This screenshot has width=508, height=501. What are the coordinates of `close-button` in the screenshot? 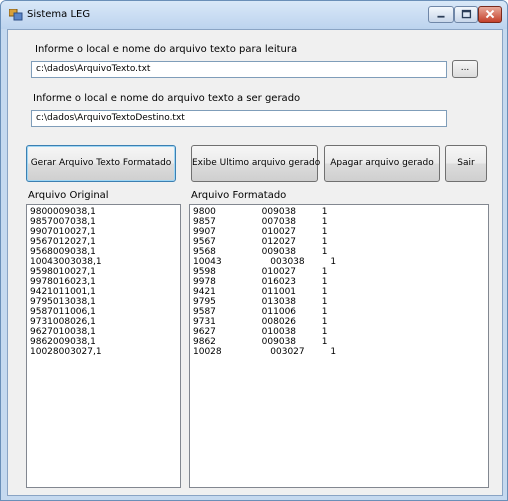 It's located at (490, 14).